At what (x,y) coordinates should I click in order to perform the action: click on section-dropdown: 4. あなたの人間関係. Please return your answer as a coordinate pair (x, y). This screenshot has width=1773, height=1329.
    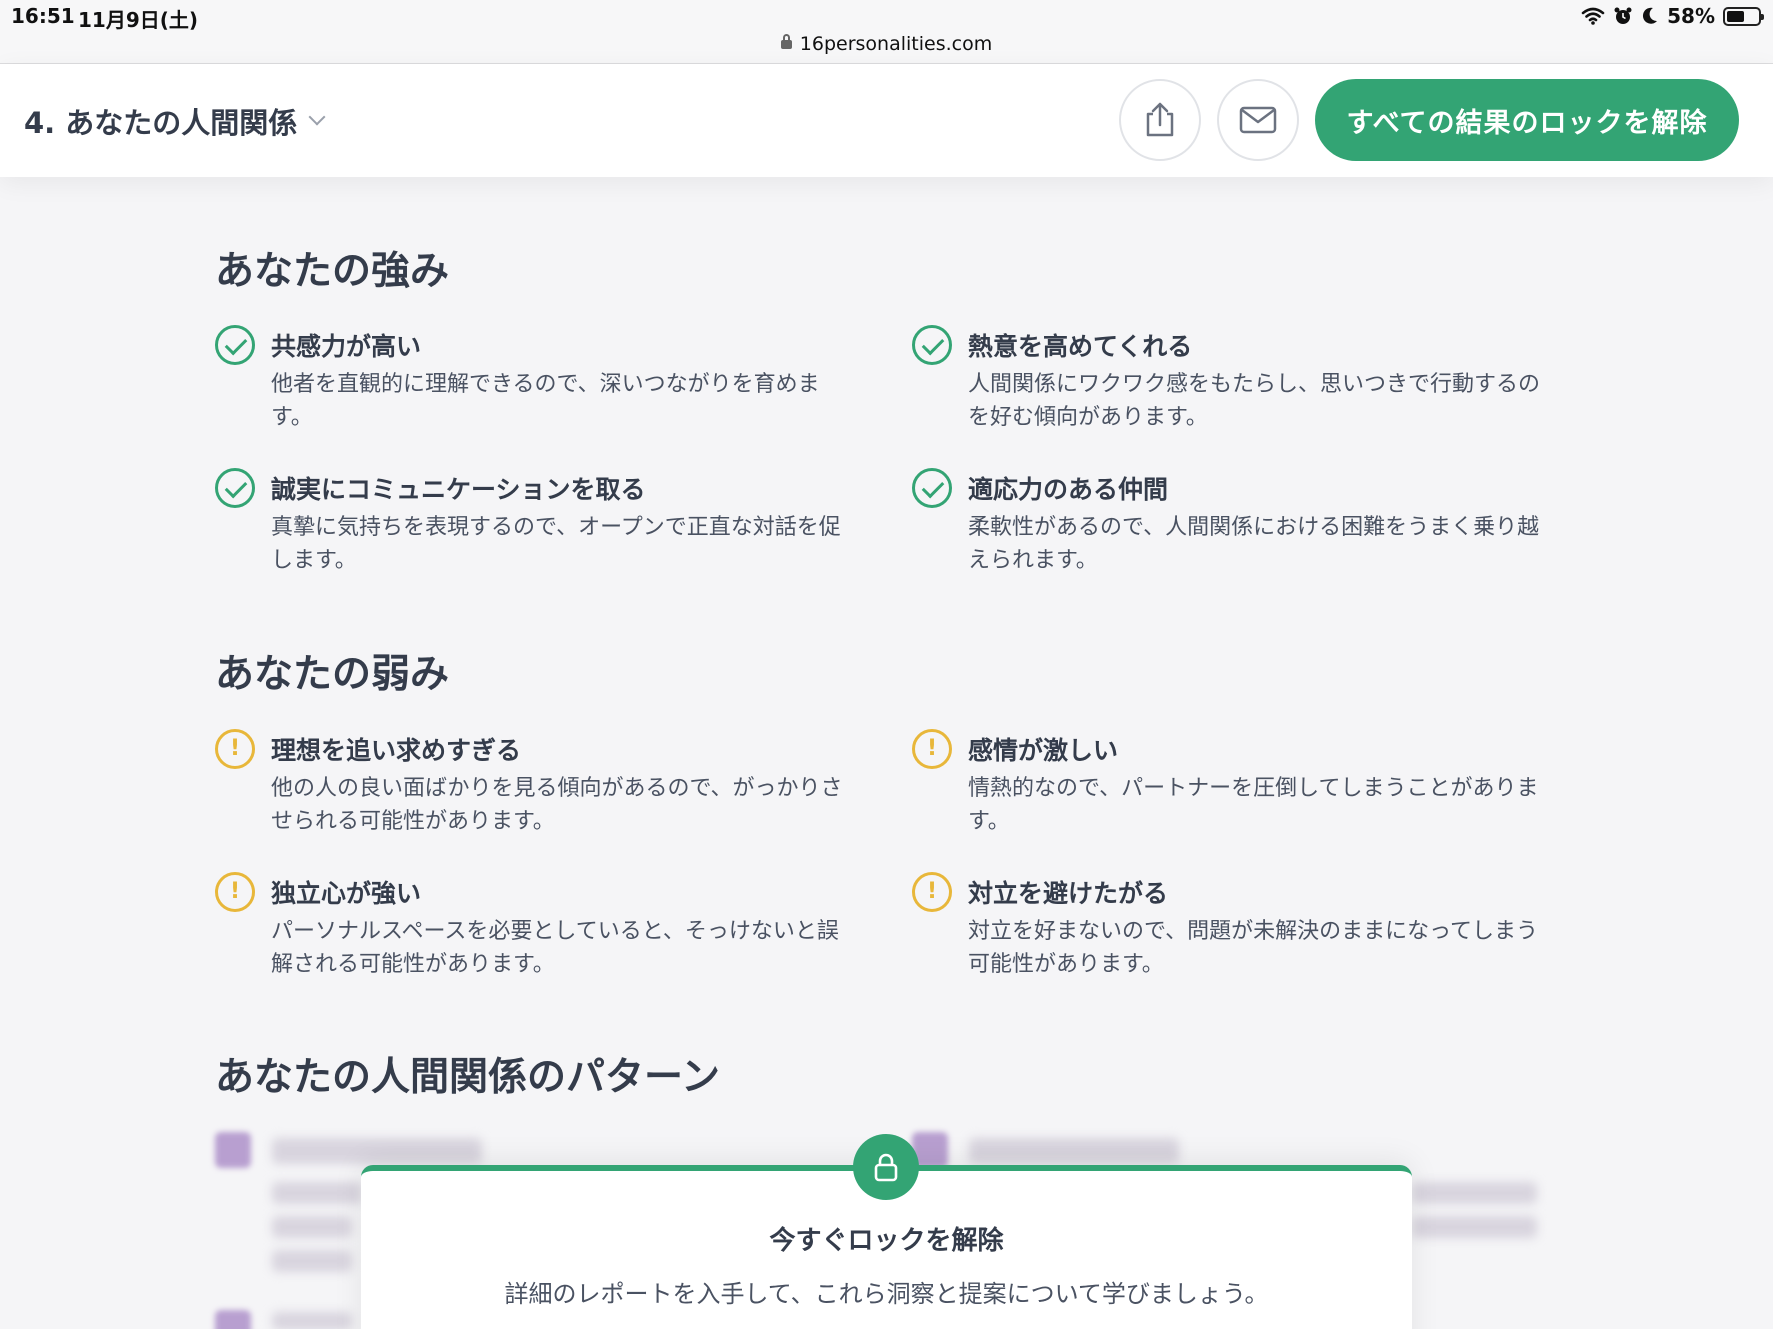
    Looking at the image, I should click on (175, 121).